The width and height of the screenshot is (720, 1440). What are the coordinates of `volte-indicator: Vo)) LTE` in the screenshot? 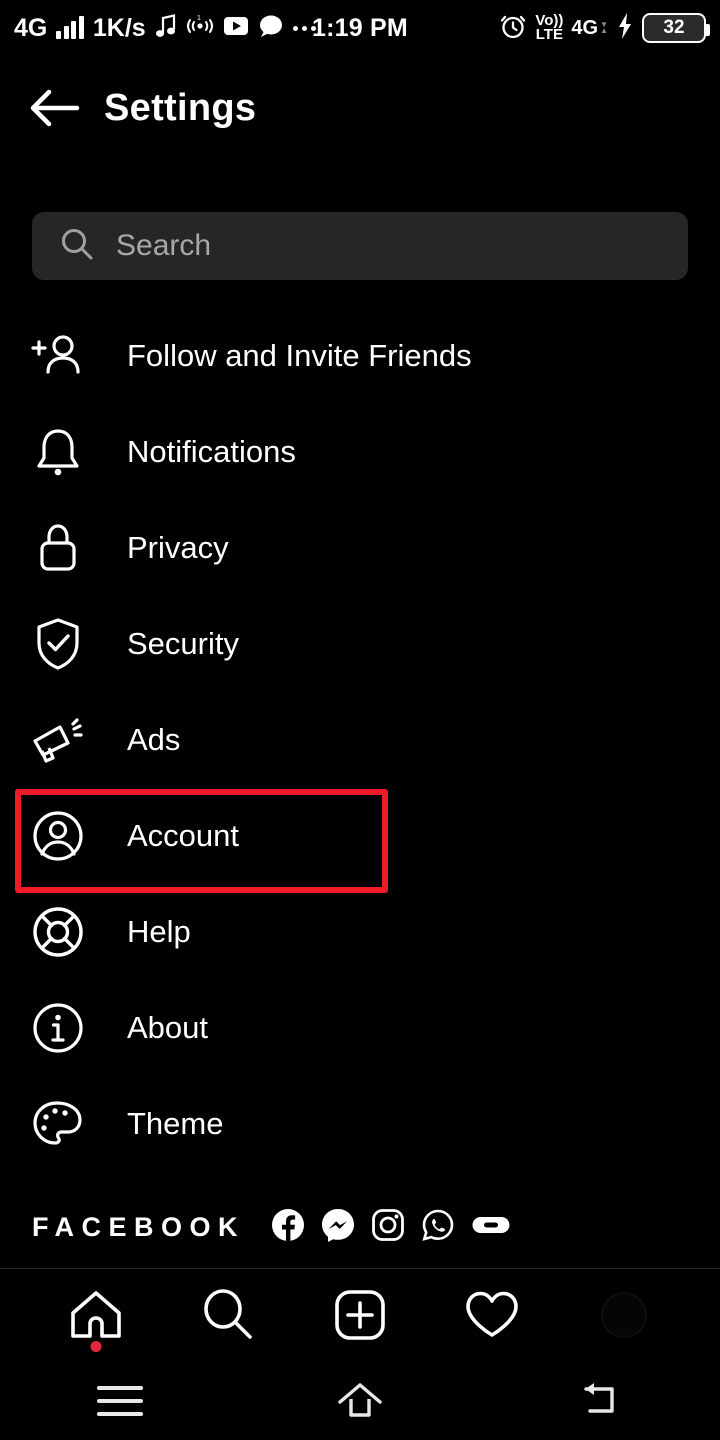 It's located at (549, 28).